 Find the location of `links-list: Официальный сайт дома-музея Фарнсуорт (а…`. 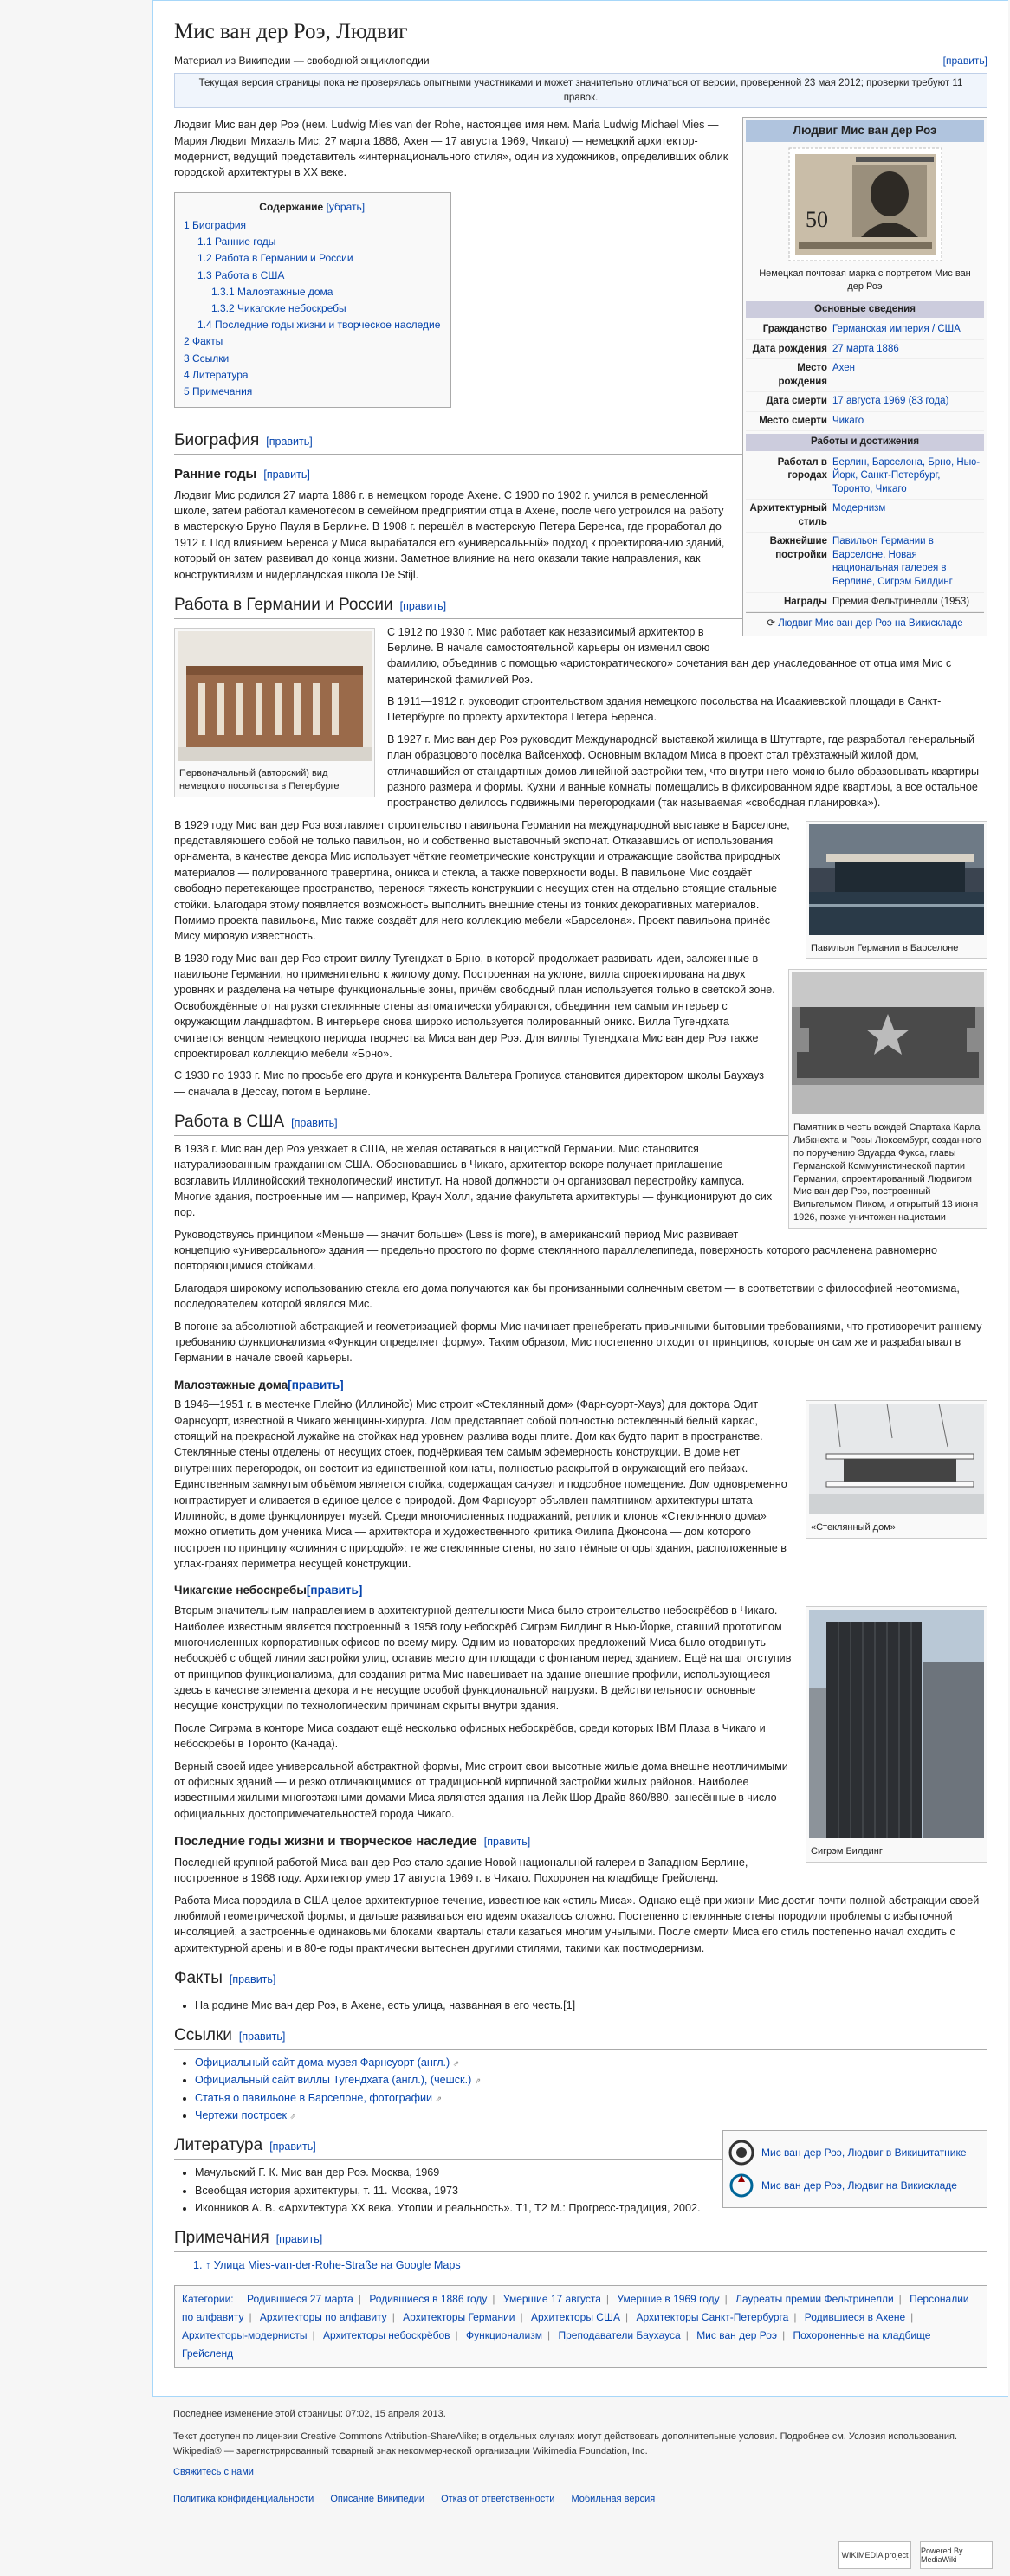

links-list: Официальный сайт дома-музея Фарнсуорт (а… is located at coordinates (591, 2089).